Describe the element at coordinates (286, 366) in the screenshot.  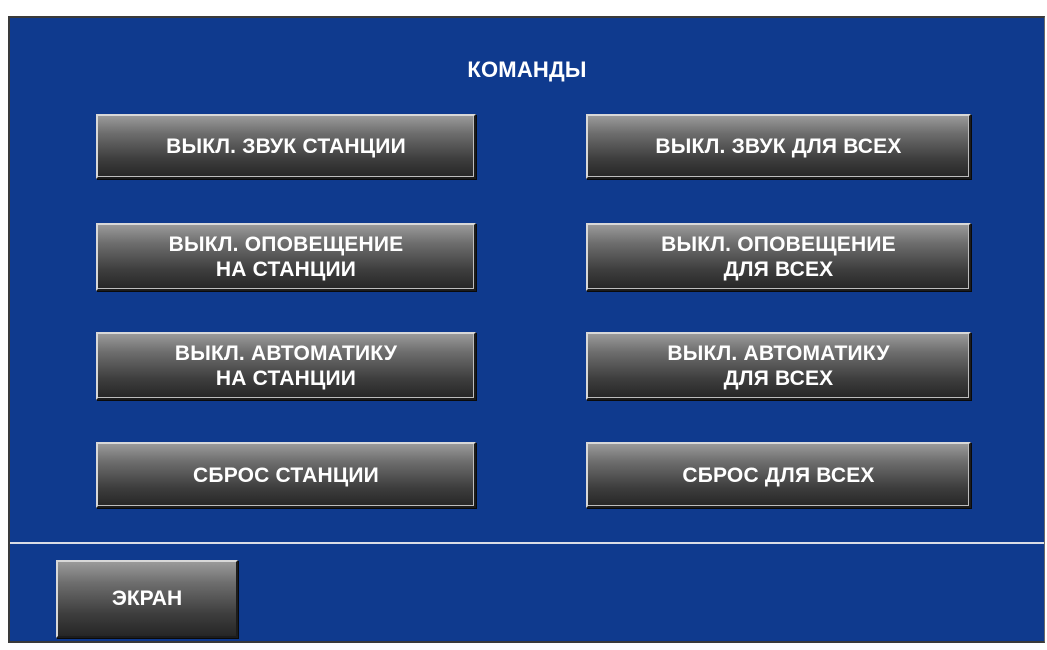
I see `auto-off-station-button: ВЫКЛ. АВТОМАТИКУ НА СТАНЦИИ` at that location.